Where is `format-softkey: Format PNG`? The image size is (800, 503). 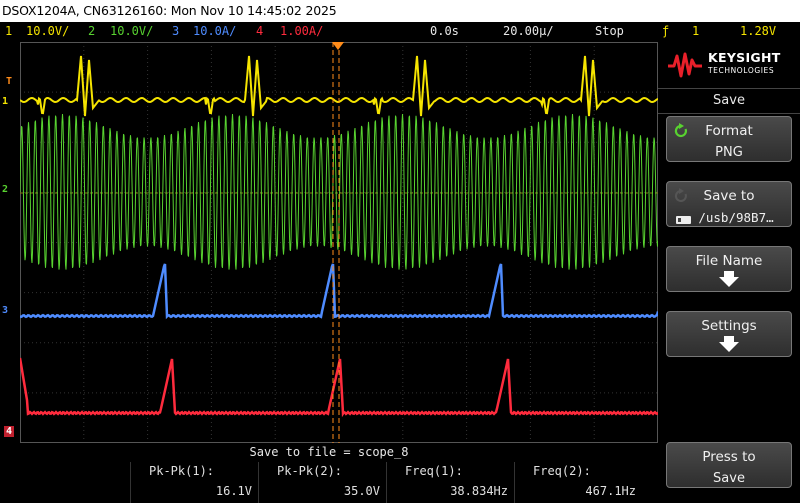 format-softkey: Format PNG is located at coordinates (729, 139).